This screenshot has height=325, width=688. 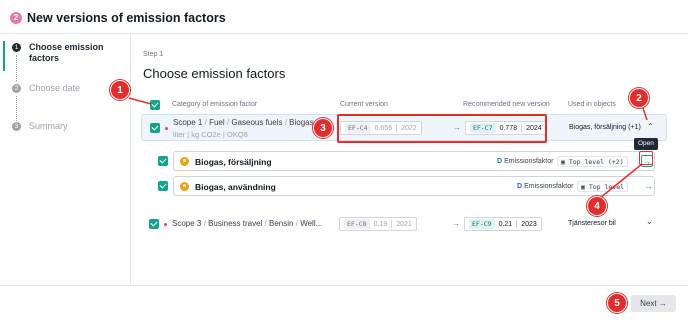 What do you see at coordinates (617, 303) in the screenshot?
I see `callout-5: 5` at bounding box center [617, 303].